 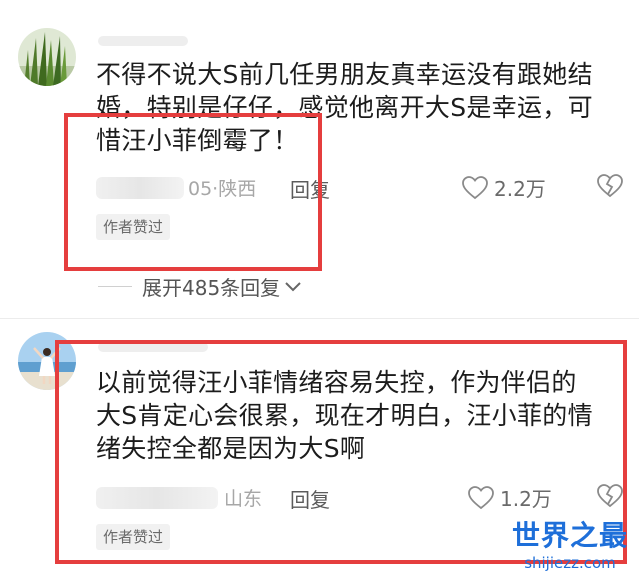 I want to click on dislike-button, so click(x=610, y=188).